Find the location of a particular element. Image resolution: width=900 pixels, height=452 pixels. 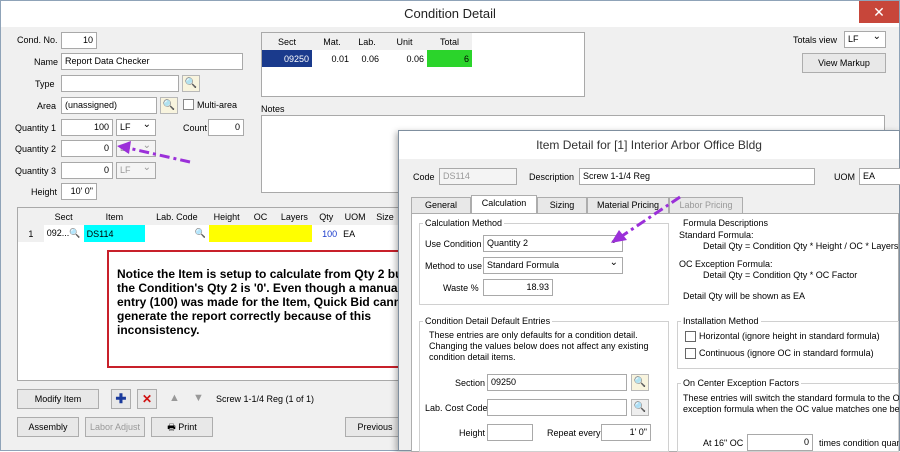

annotation-arrows is located at coordinates (399, 192).